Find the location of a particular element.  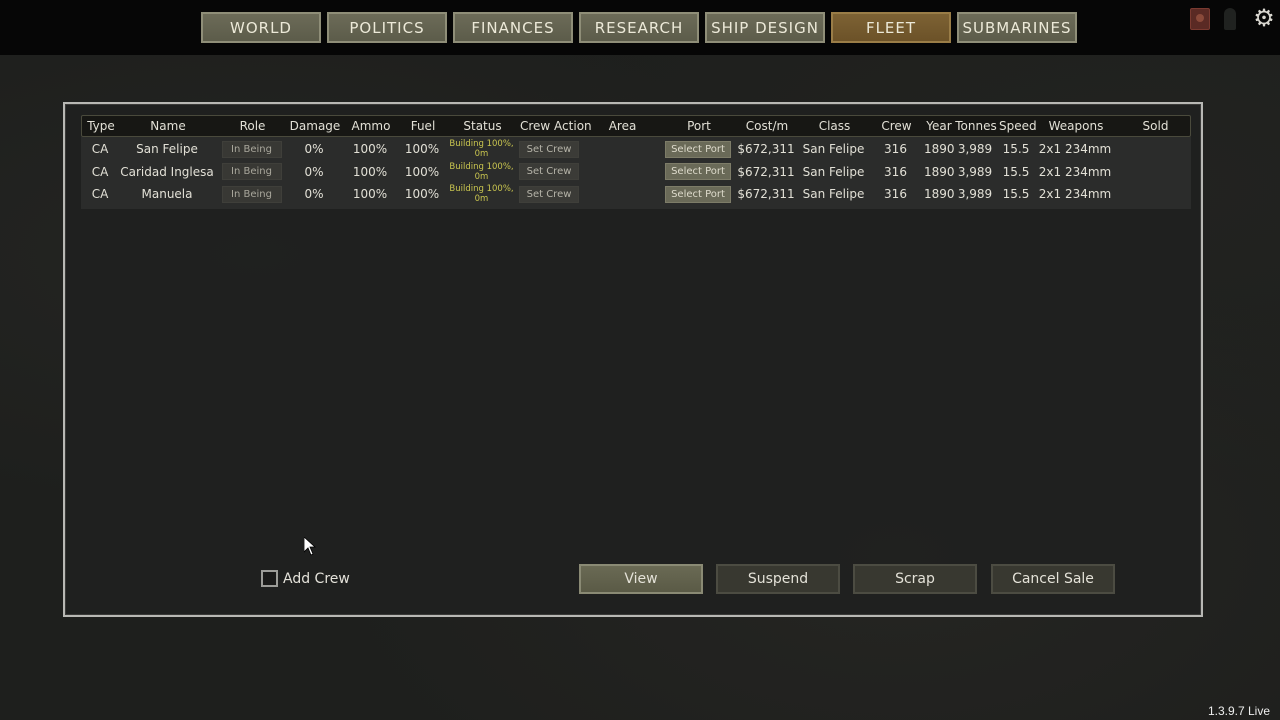

header-name: Name is located at coordinates (168, 126).